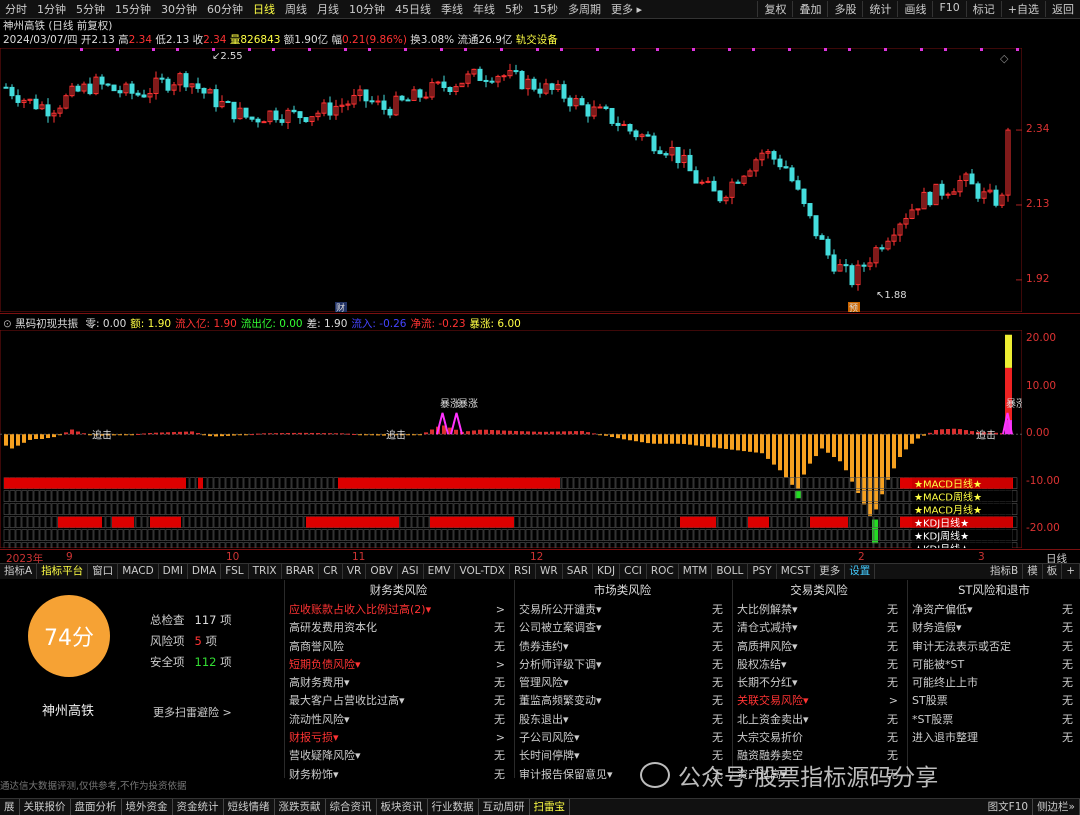 This screenshot has width=1080, height=815. I want to click on toolbar-btn-1: 叠加, so click(809, 9).